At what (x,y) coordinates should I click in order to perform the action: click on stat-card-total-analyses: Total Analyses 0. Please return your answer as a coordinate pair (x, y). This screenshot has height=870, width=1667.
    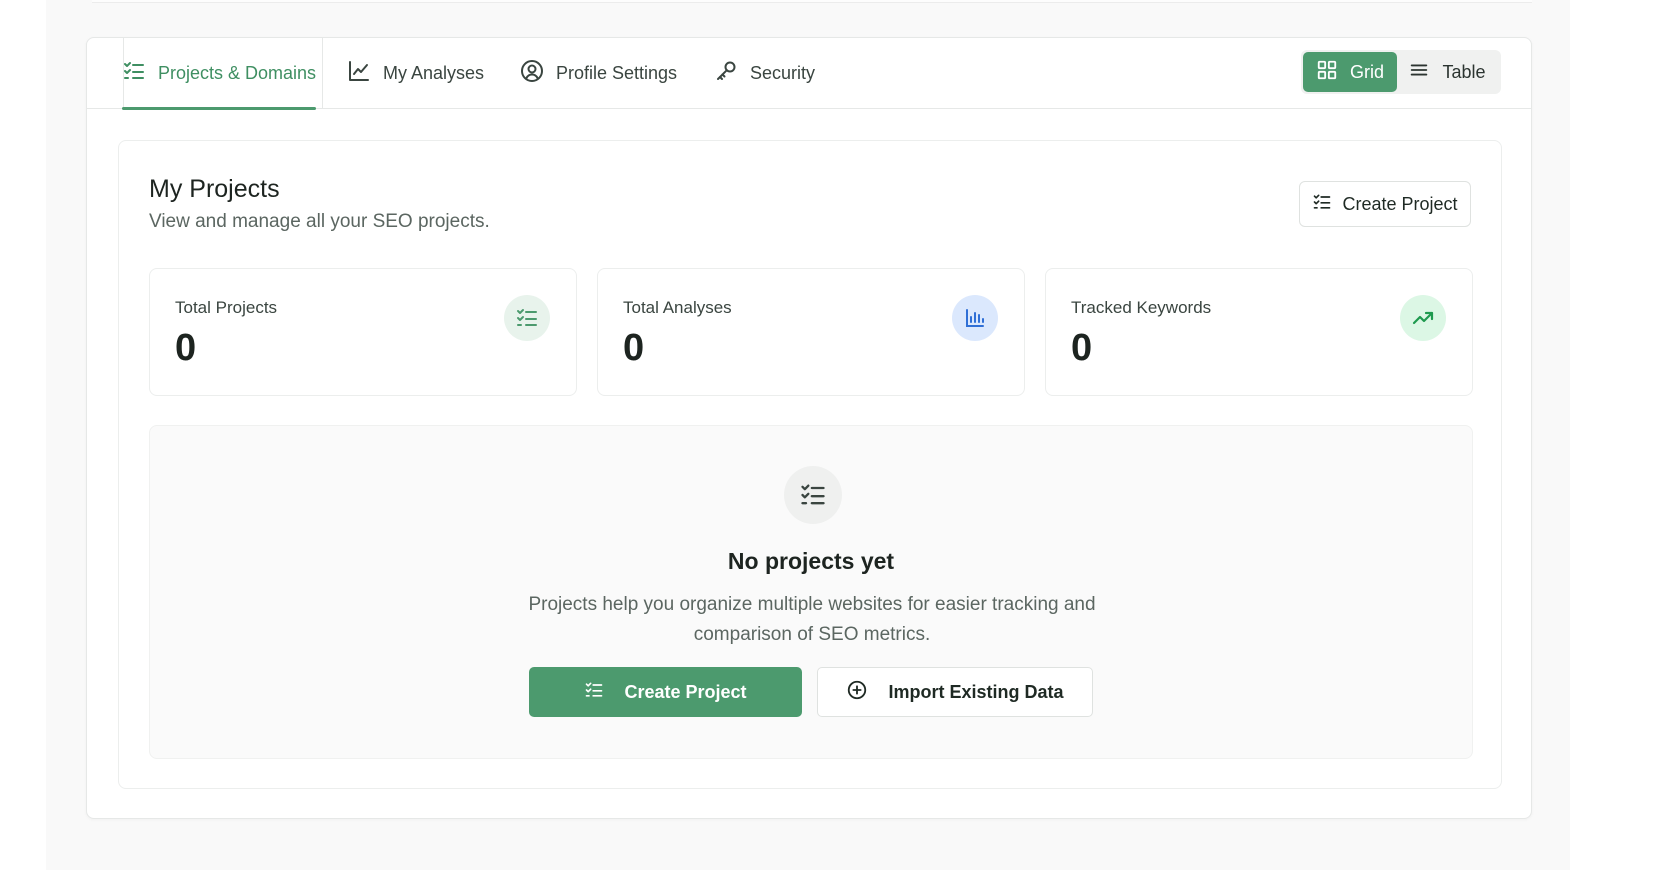
    Looking at the image, I should click on (811, 332).